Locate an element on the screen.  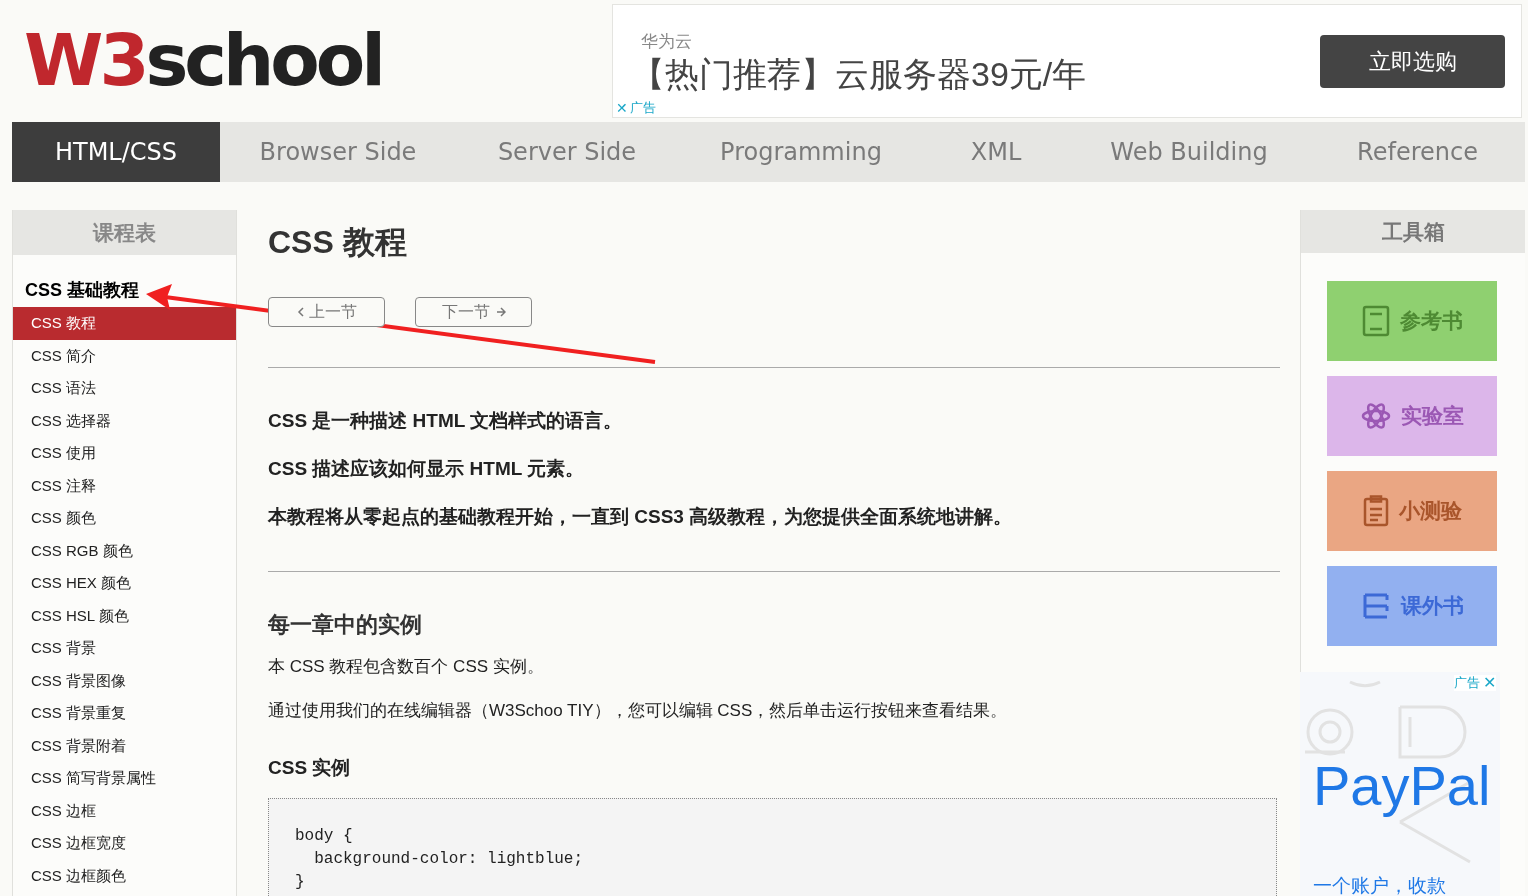
intro-paragraph: CSS 是一种描述 HTML 文档样式的语言。 is located at coordinates (446, 421).